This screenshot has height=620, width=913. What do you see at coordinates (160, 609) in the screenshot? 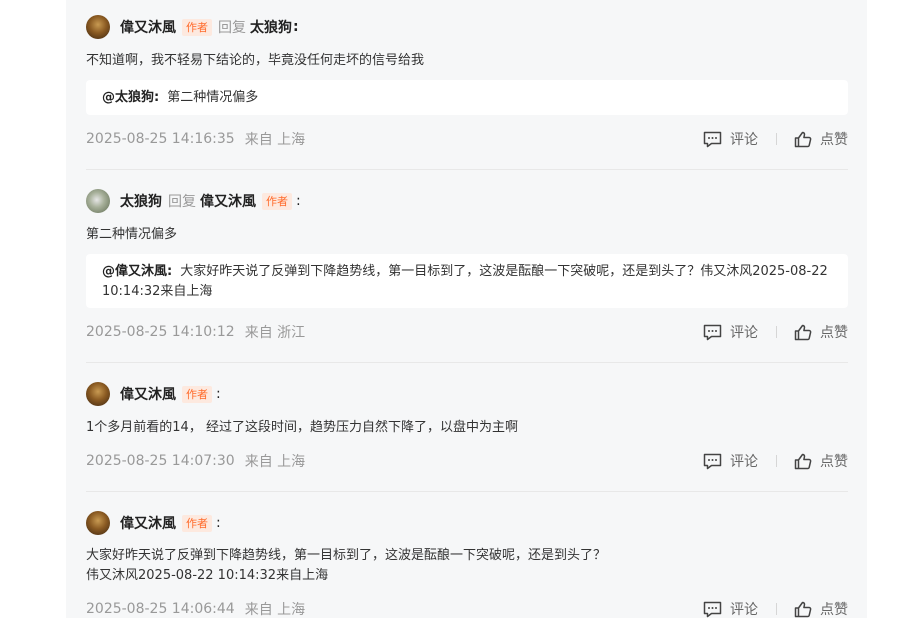
I see `timestamp: 2025-08-25 14:06:44` at bounding box center [160, 609].